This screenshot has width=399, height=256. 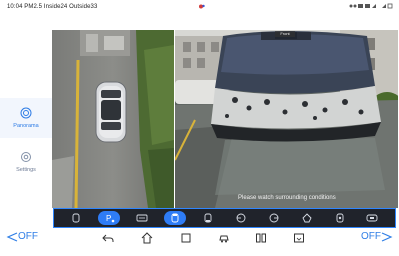 What do you see at coordinates (299, 238) in the screenshot?
I see `screen-icon` at bounding box center [299, 238].